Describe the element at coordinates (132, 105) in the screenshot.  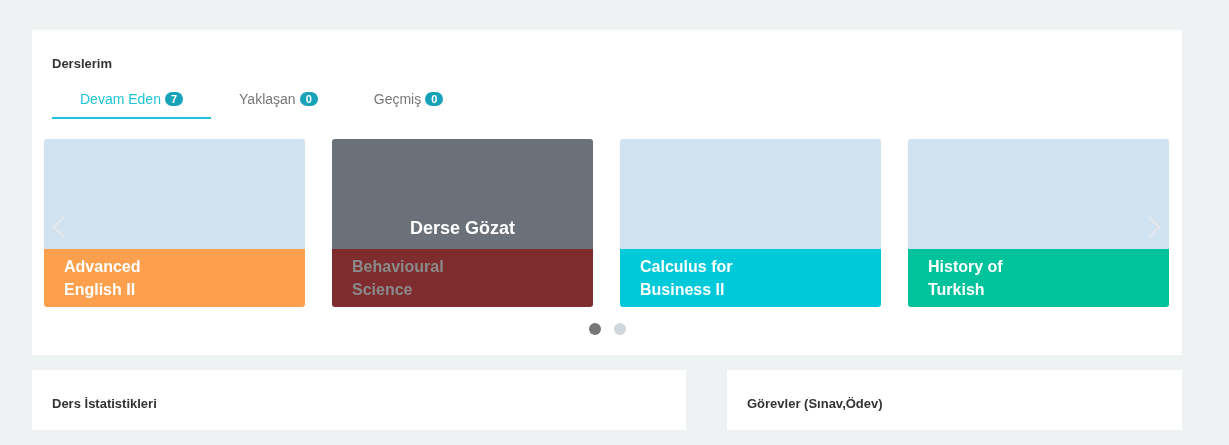
I see `tab: Devam Eden 7` at that location.